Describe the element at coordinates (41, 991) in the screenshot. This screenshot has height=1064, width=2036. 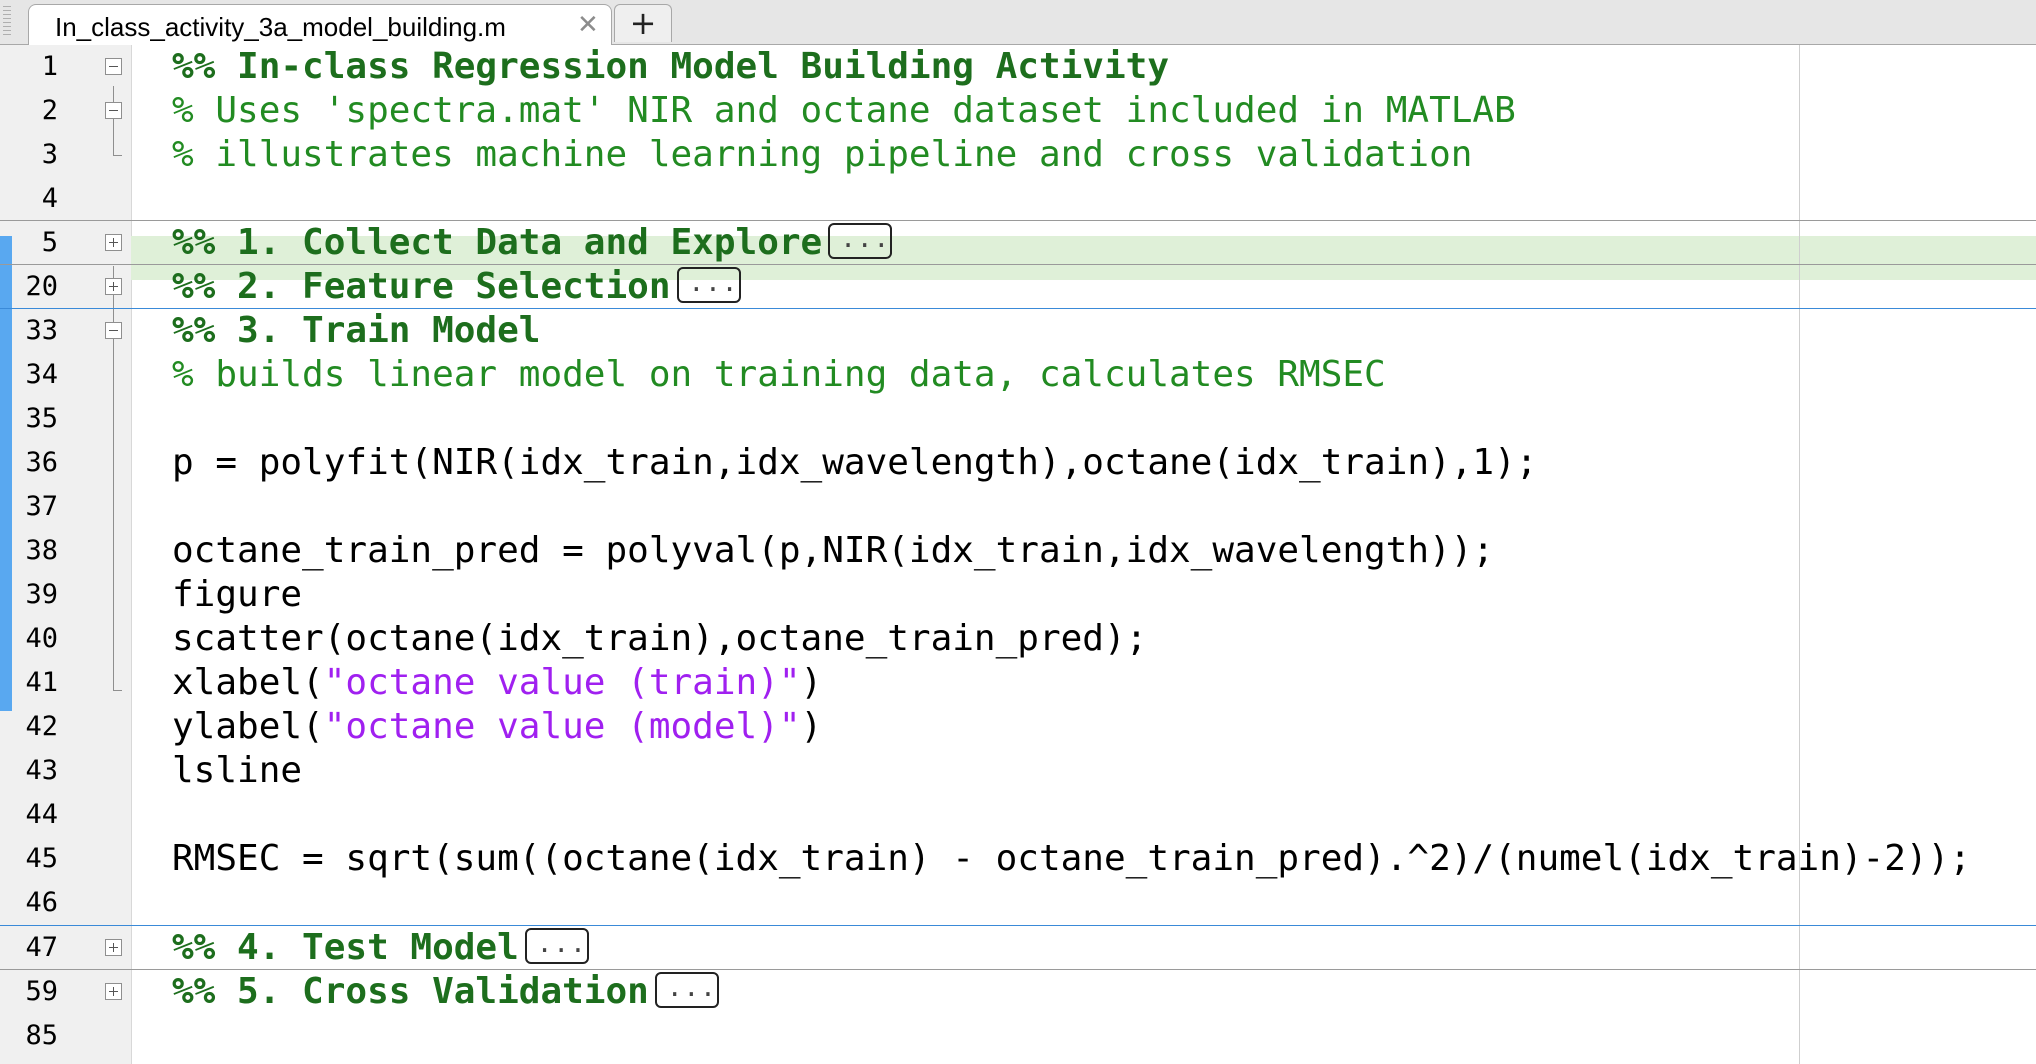
I see `line-number: 59` at that location.